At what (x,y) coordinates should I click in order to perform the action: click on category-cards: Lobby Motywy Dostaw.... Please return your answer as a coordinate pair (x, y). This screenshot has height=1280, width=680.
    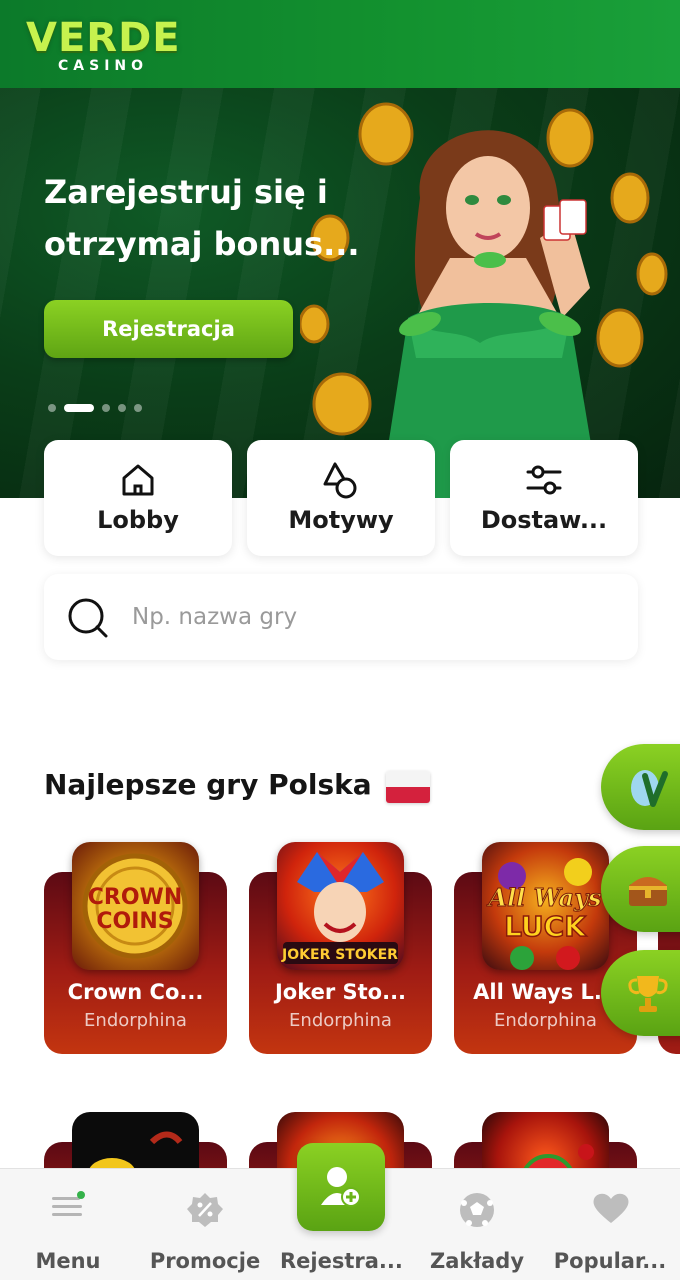
    Looking at the image, I should click on (341, 498).